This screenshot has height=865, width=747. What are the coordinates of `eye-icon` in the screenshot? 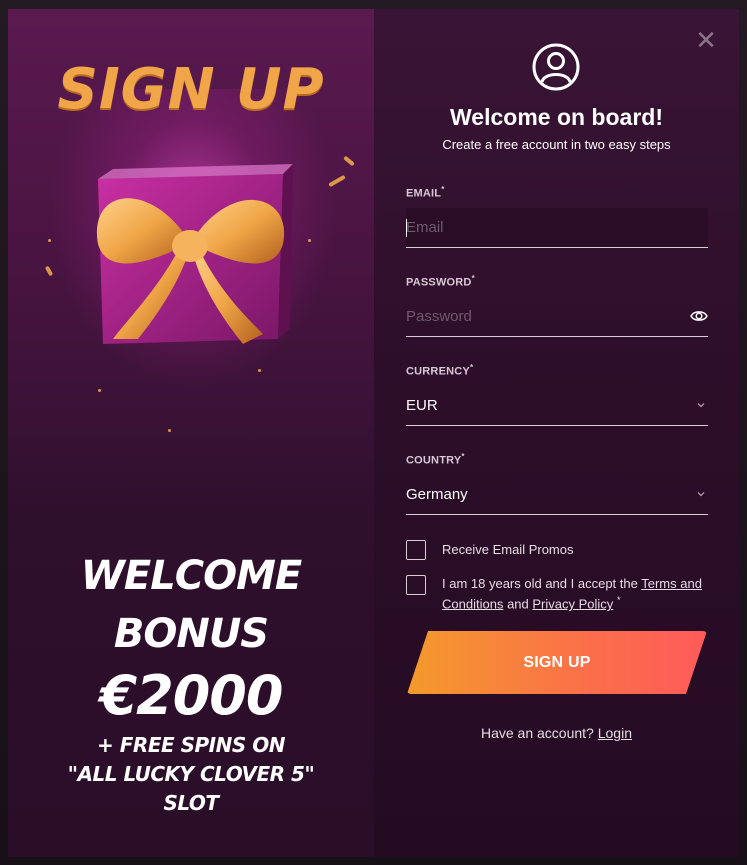 It's located at (699, 316).